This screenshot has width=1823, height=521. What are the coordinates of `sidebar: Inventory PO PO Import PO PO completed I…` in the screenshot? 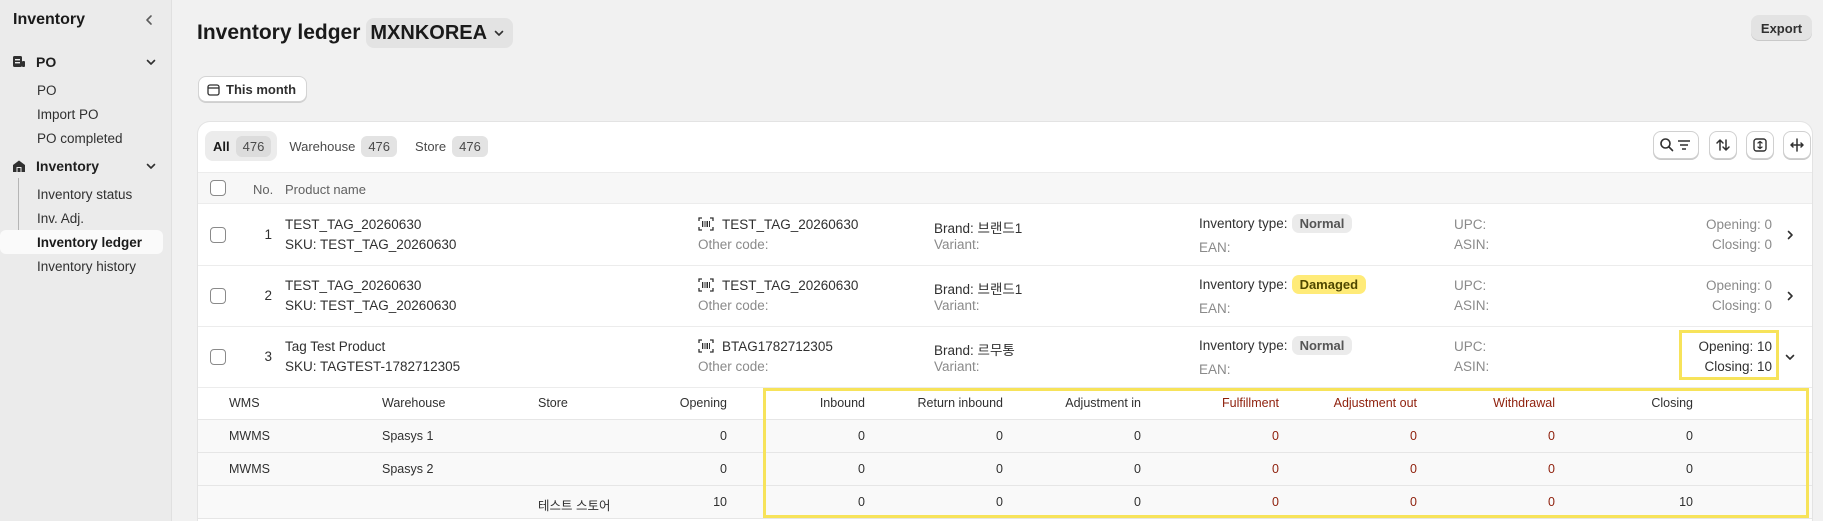 It's located at (86, 260).